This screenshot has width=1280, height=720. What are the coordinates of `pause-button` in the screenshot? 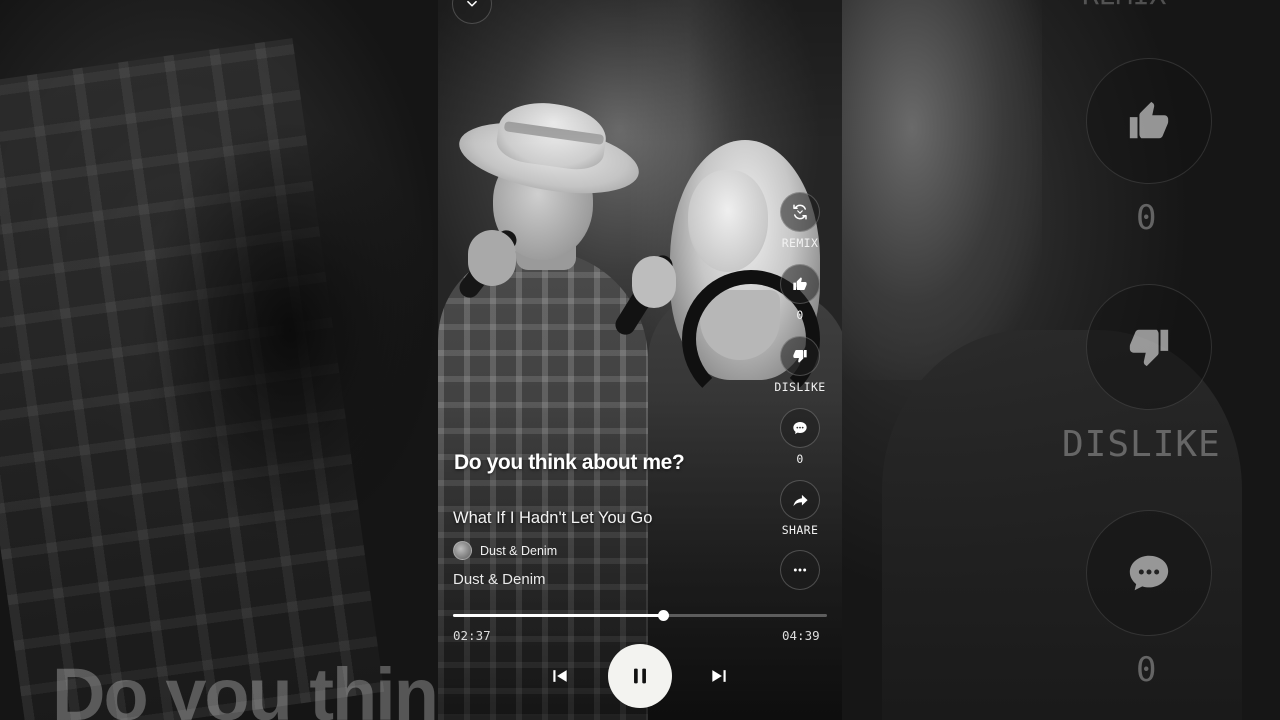 It's located at (640, 676).